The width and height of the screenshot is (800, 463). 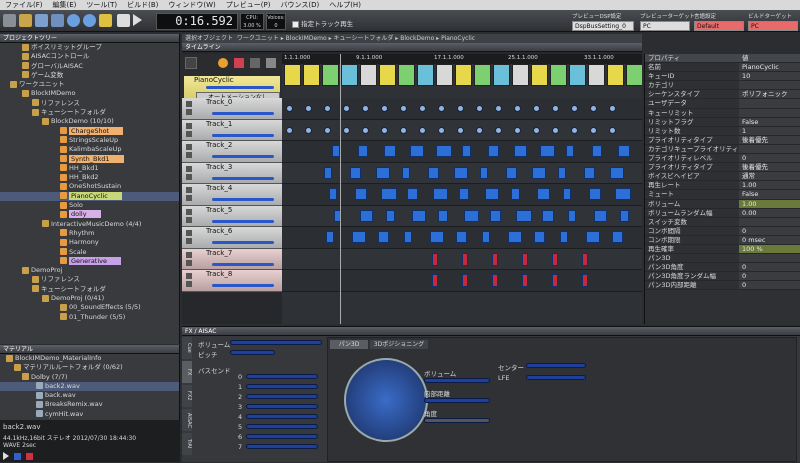 I want to click on save-all-icon, so click(x=57, y=20).